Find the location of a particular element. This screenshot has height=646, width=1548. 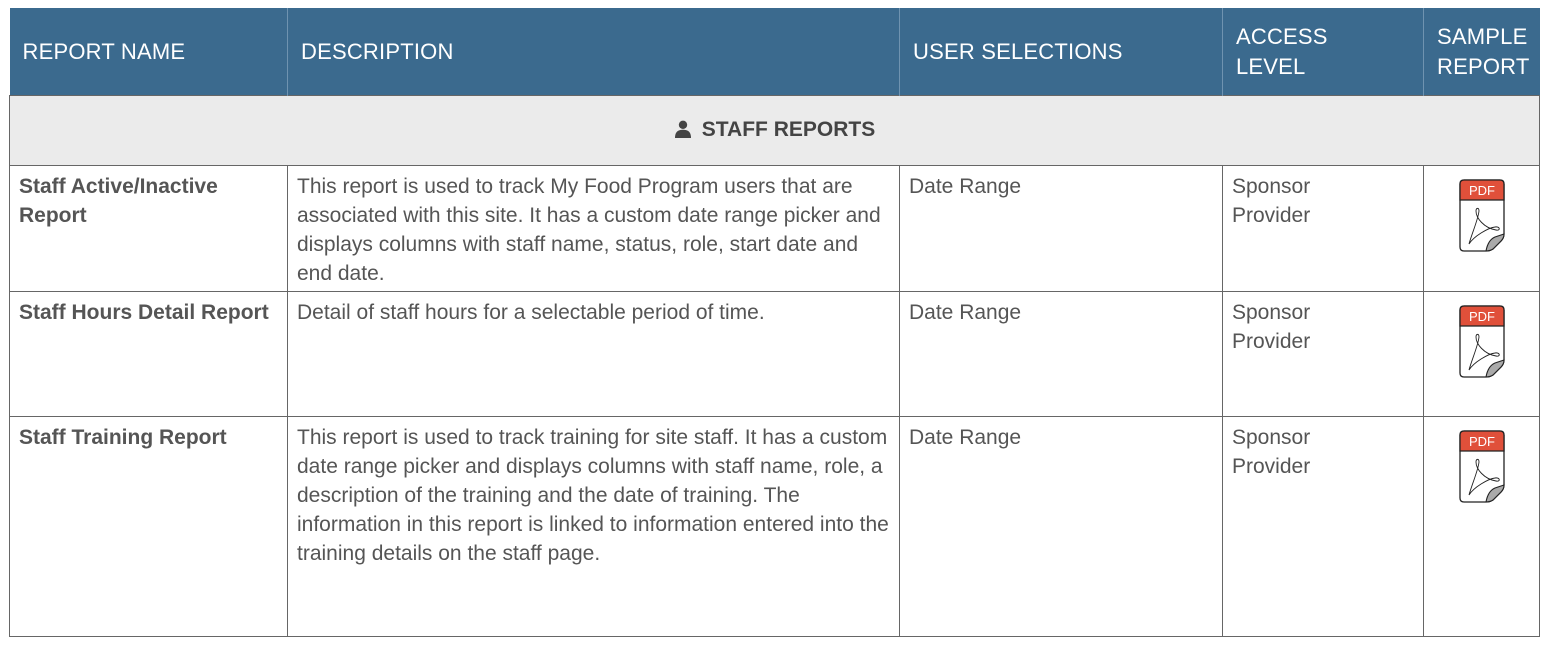

section-header: STAFF REPORTS is located at coordinates (774, 130).